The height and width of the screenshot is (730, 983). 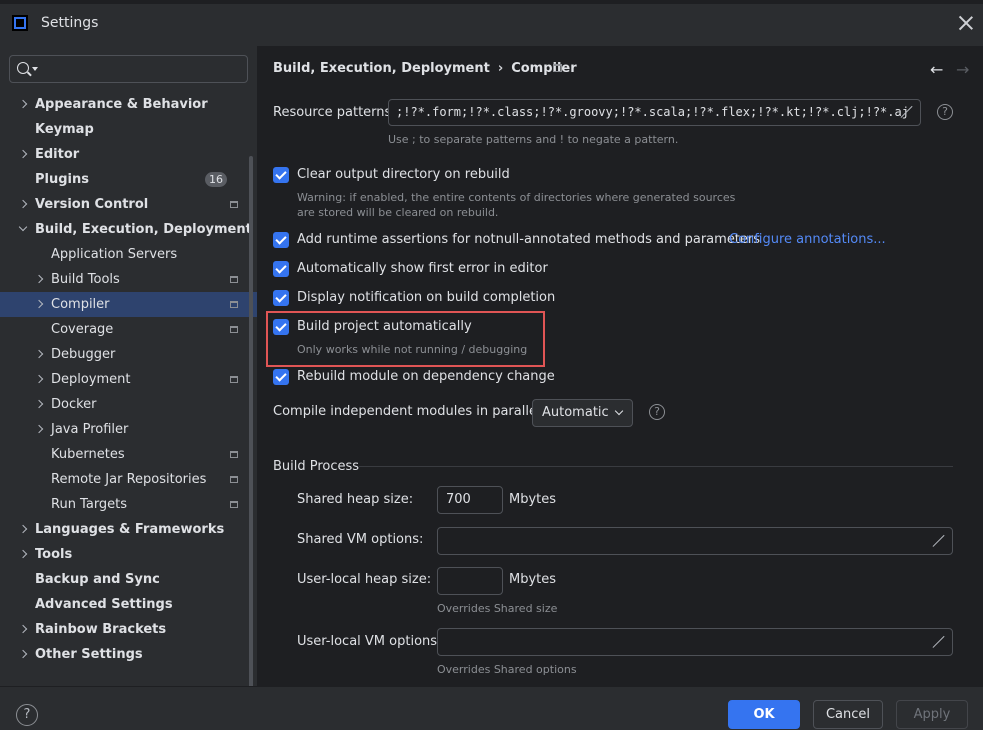 What do you see at coordinates (426, 297) in the screenshot?
I see `display-notification-label: Display notification on build completion` at bounding box center [426, 297].